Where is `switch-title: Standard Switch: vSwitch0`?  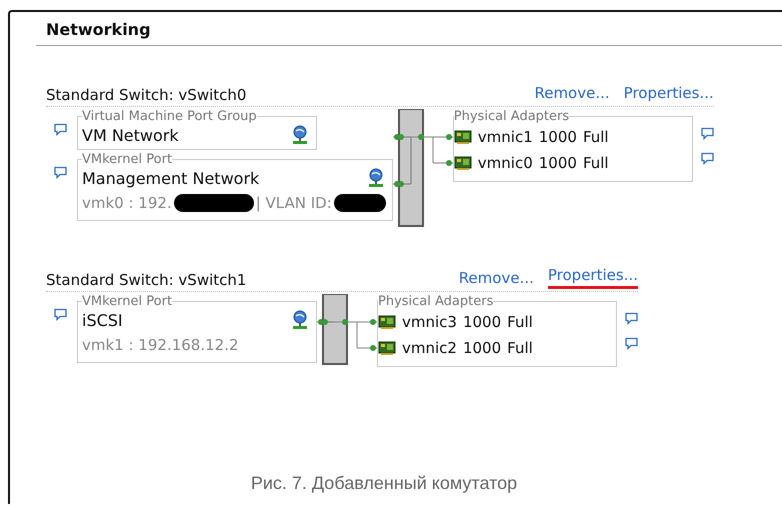
switch-title: Standard Switch: vSwitch0 is located at coordinates (147, 95).